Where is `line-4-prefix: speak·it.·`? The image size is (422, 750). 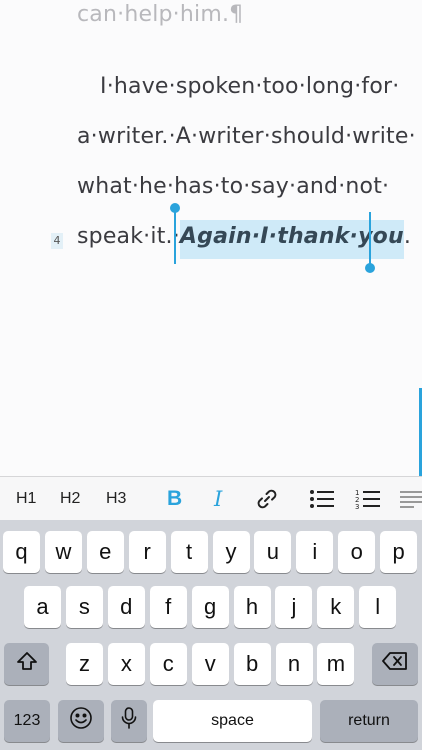
line-4-prefix: speak·it.· is located at coordinates (128, 236).